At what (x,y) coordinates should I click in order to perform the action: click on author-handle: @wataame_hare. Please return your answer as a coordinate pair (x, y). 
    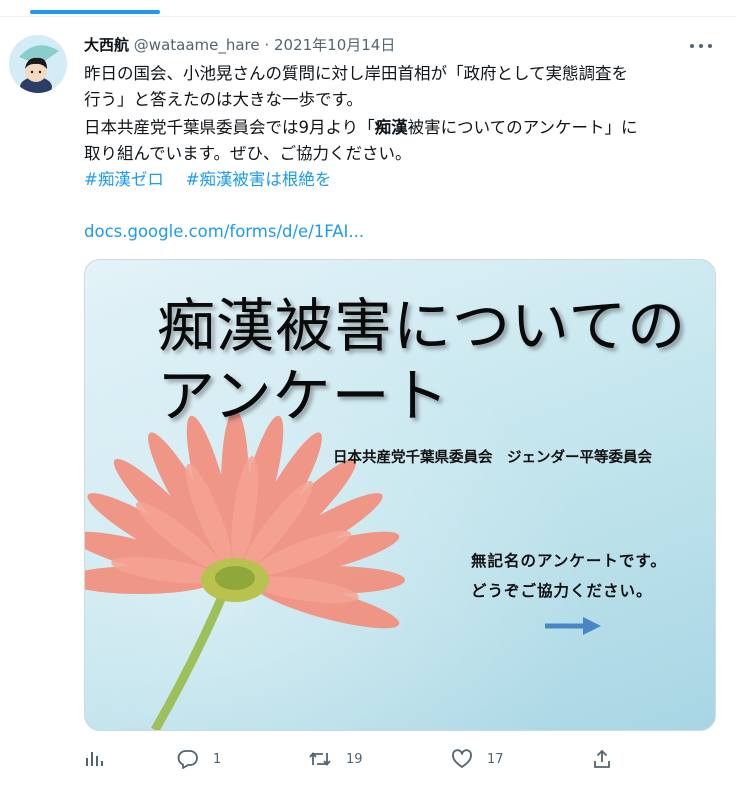
    Looking at the image, I should click on (197, 45).